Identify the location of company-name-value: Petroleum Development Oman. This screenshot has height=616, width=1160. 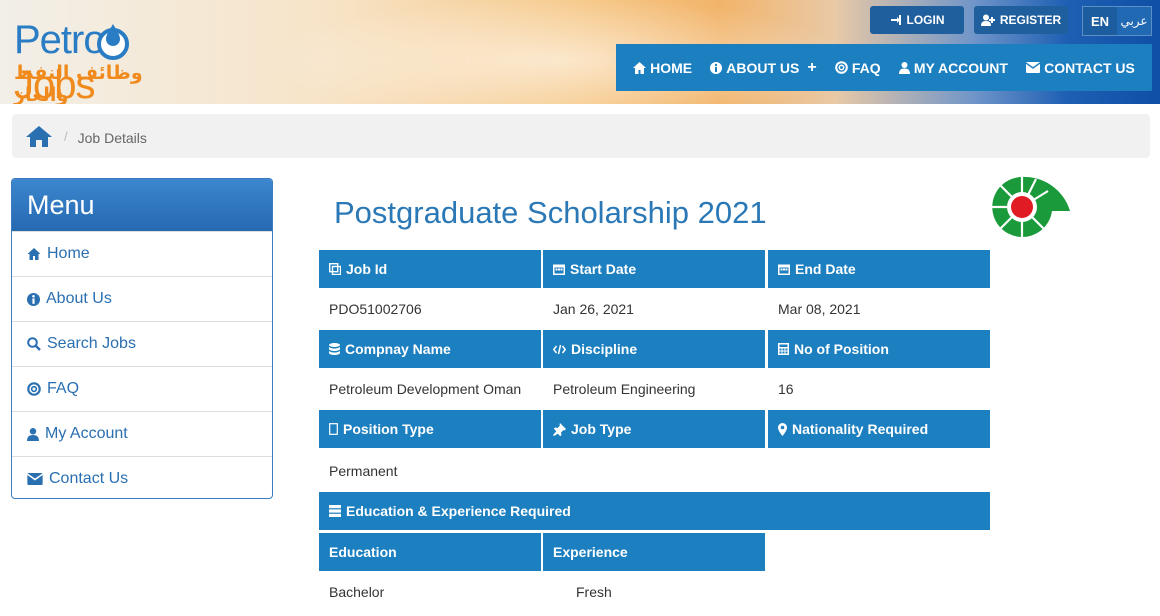
(425, 389).